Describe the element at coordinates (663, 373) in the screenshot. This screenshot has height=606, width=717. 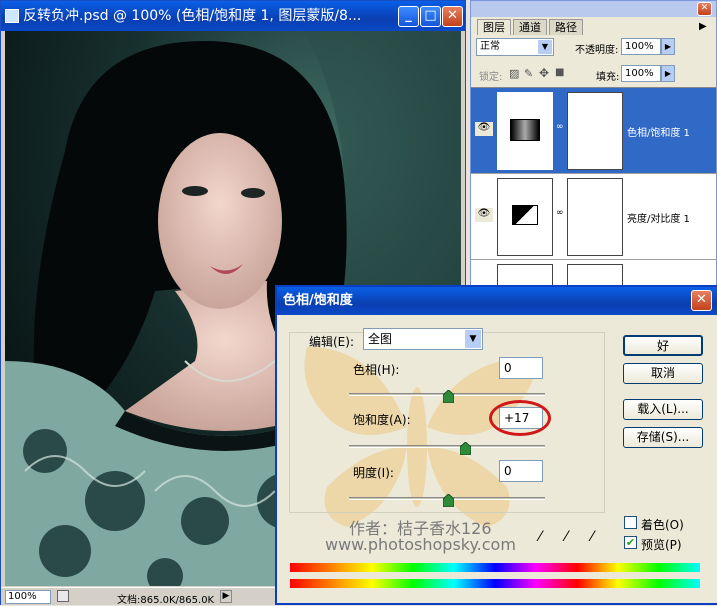
I see `cancel-button: 取消` at that location.